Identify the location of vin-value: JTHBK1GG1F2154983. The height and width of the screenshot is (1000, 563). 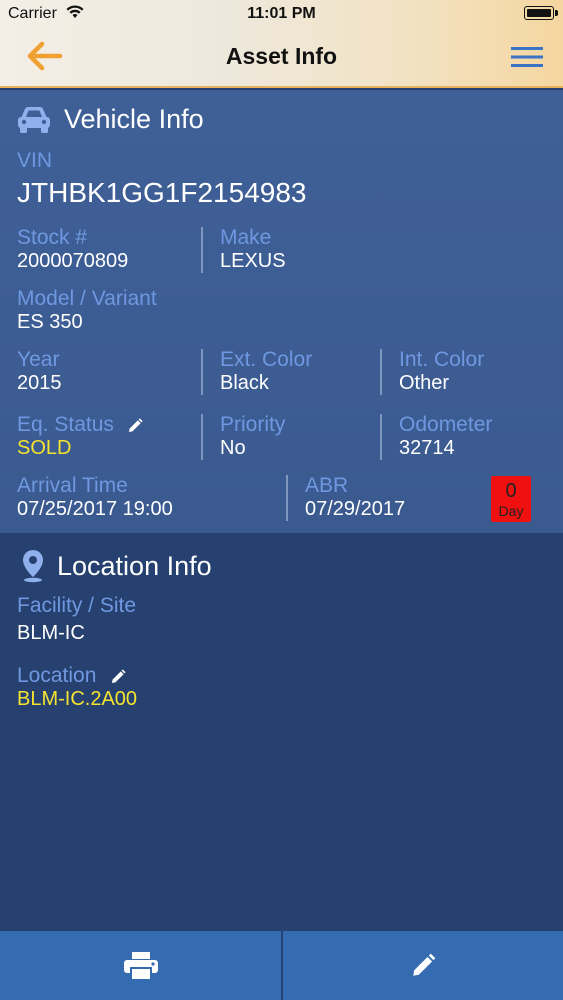
(162, 192).